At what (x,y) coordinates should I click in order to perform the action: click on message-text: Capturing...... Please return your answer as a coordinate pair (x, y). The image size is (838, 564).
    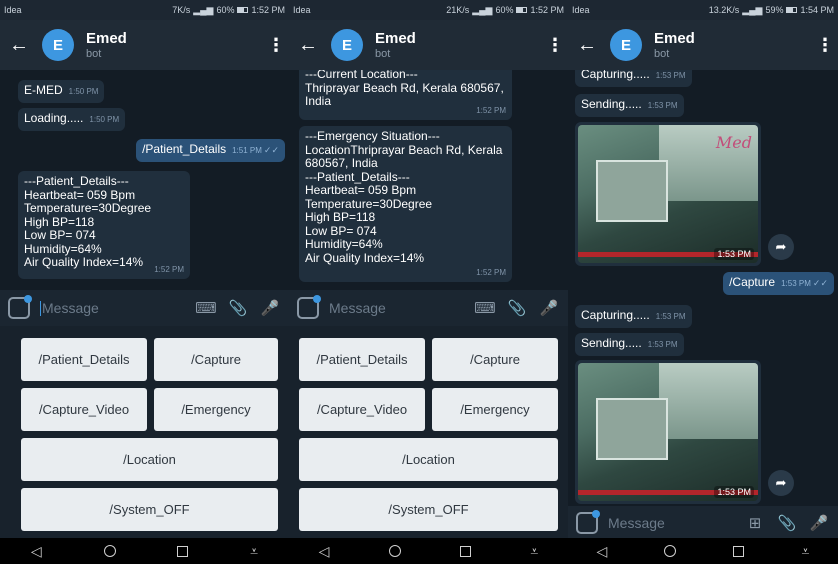
    Looking at the image, I should click on (615, 315).